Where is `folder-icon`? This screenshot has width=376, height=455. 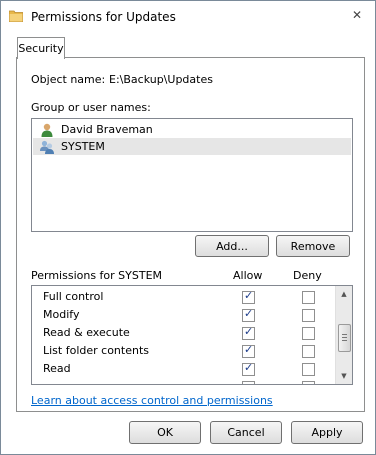 folder-icon is located at coordinates (16, 16).